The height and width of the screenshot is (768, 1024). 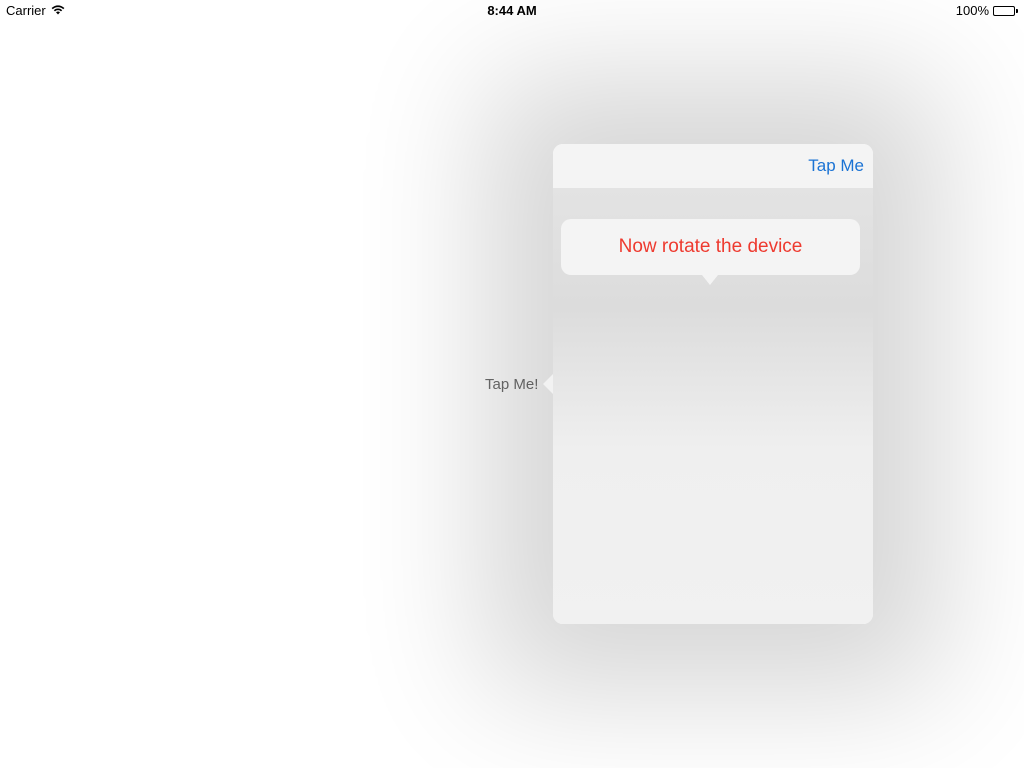 I want to click on popover-nav-bar: Tap Me, so click(x=713, y=166).